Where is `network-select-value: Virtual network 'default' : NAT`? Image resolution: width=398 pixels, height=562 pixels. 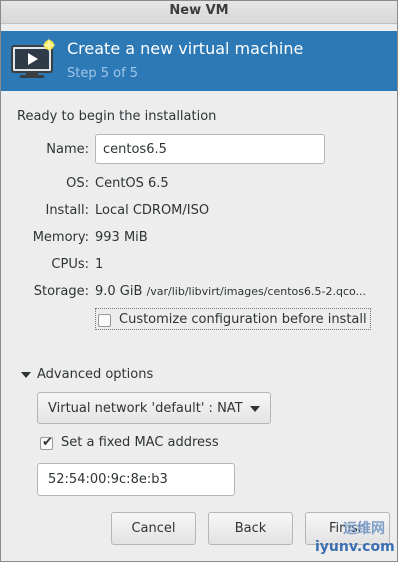
network-select-value: Virtual network 'default' : NAT is located at coordinates (145, 408).